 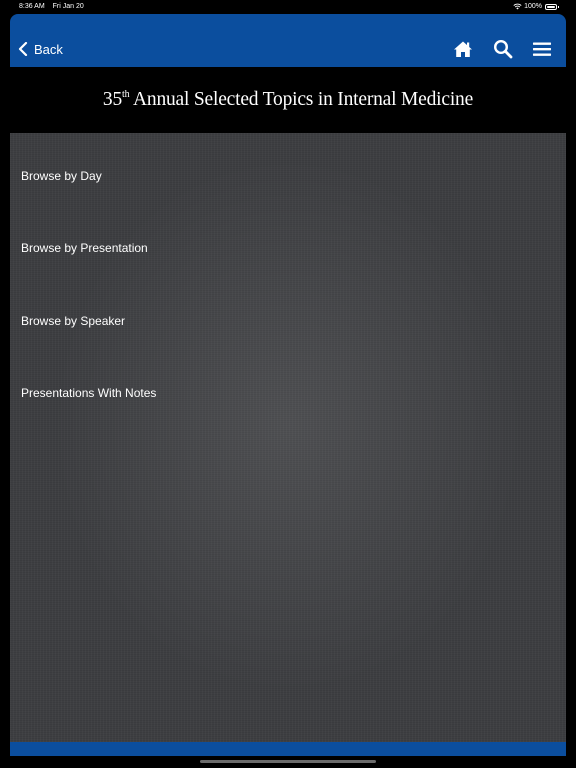 What do you see at coordinates (73, 321) in the screenshot?
I see `menu-item-browse-by-speaker: Browse by Speaker` at bounding box center [73, 321].